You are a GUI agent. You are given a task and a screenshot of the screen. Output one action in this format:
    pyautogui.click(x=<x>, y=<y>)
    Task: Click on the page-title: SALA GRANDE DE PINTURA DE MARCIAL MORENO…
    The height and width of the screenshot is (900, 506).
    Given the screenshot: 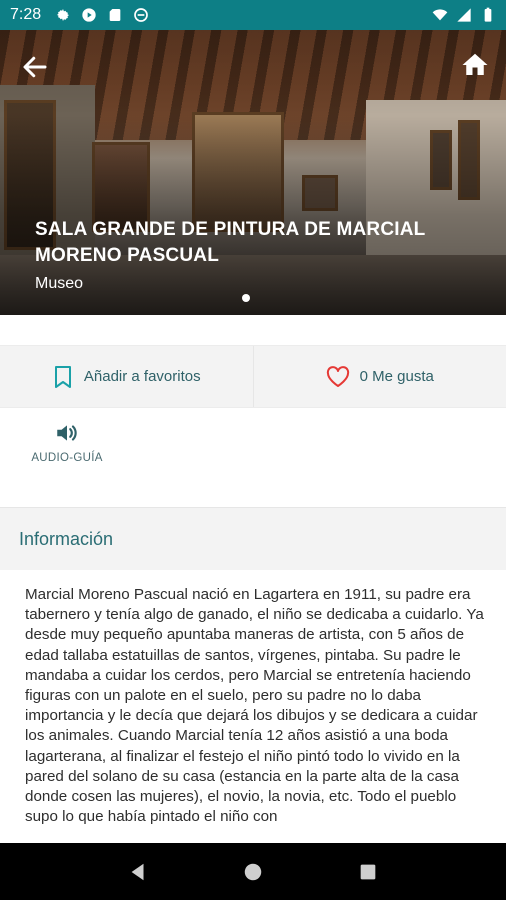 What is the action you would take?
    pyautogui.click(x=230, y=242)
    